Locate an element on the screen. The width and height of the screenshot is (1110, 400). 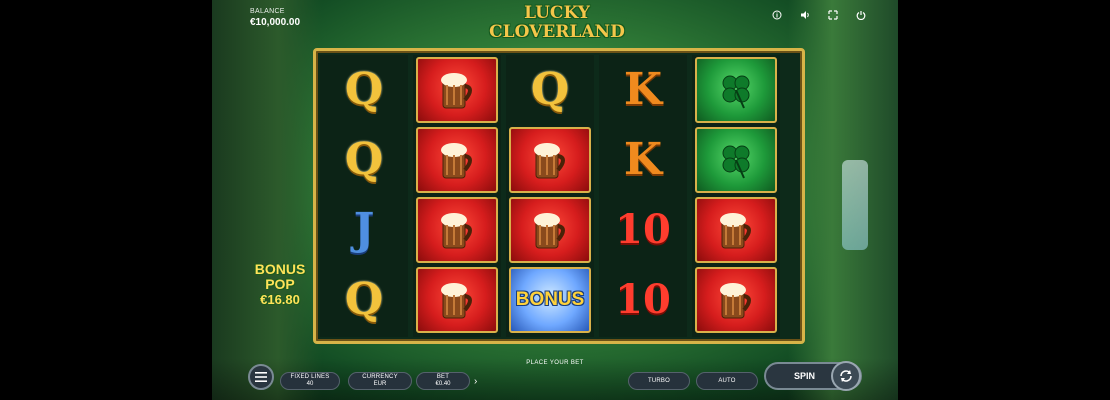
bonus-pop-value: €16.80 is located at coordinates (280, 299).